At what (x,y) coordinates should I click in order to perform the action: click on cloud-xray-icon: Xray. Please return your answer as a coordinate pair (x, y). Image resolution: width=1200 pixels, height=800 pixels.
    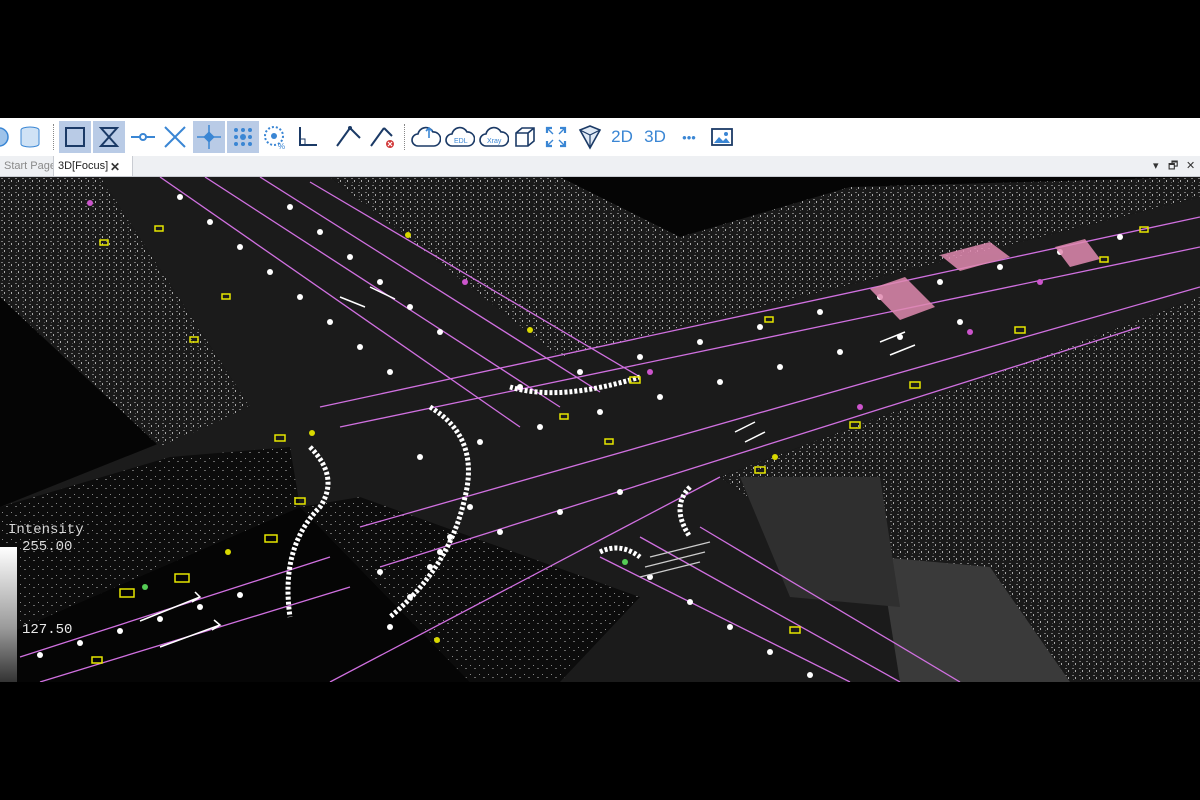
    Looking at the image, I should click on (494, 136).